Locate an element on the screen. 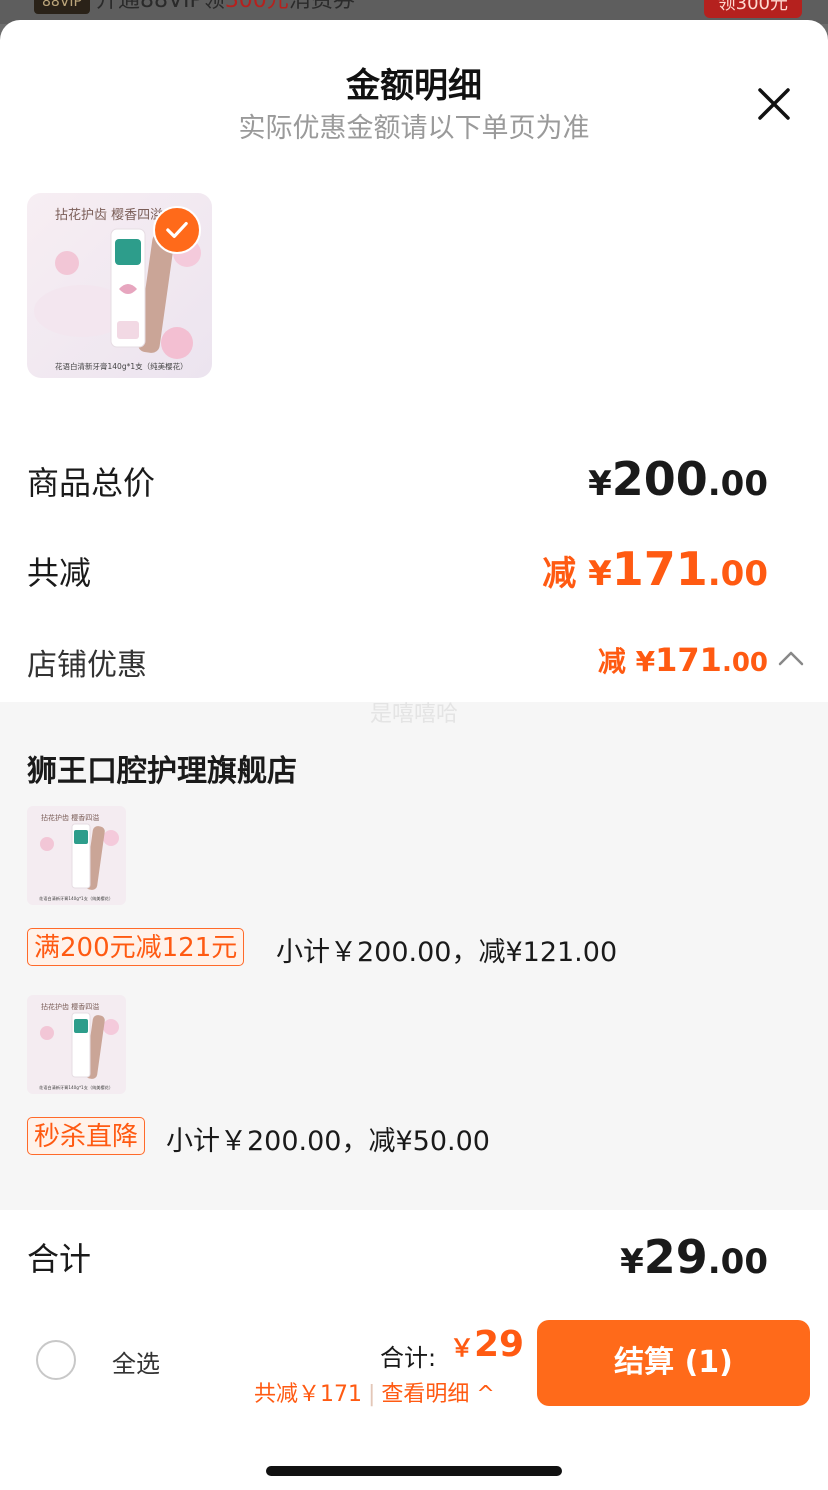 Image resolution: width=828 pixels, height=1490 pixels. store-discount-value: 减 ¥171.00 is located at coordinates (683, 660).